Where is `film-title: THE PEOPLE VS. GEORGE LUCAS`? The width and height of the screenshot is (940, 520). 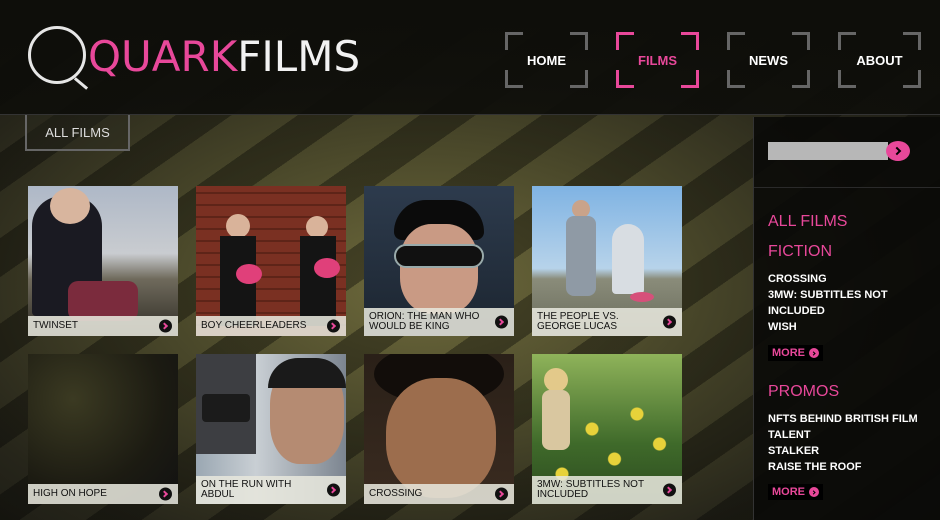
film-title: THE PEOPLE VS. GEORGE LUCAS is located at coordinates (578, 321).